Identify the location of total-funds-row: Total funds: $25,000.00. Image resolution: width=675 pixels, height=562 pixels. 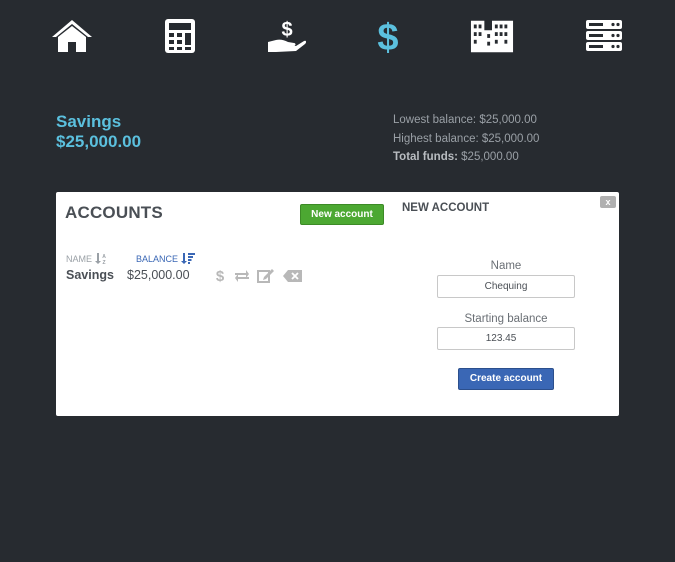
(466, 157).